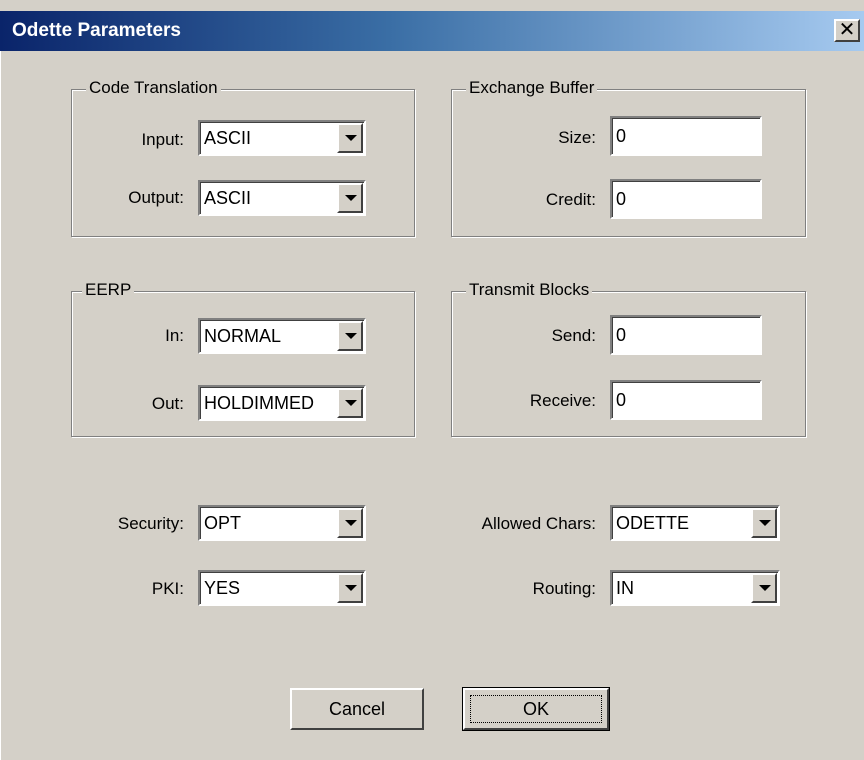 This screenshot has width=864, height=760. Describe the element at coordinates (282, 138) in the screenshot. I see `input-combo: ASCII` at that location.